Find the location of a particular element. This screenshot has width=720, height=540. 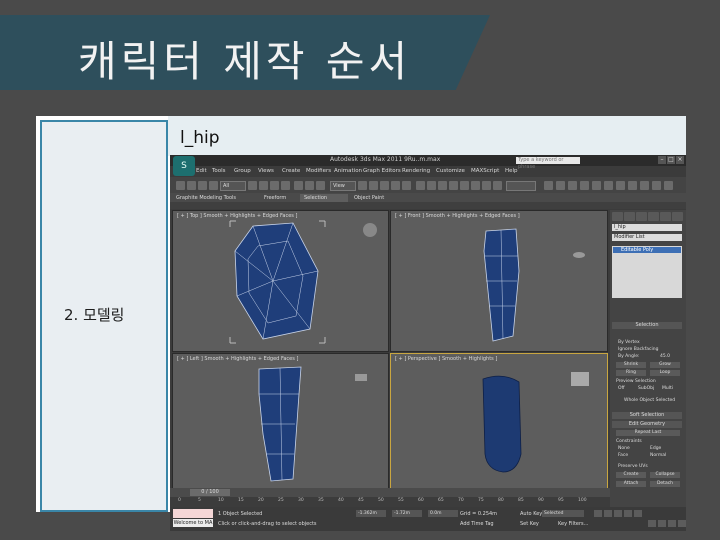

named-set-select is located at coordinates (521, 186).